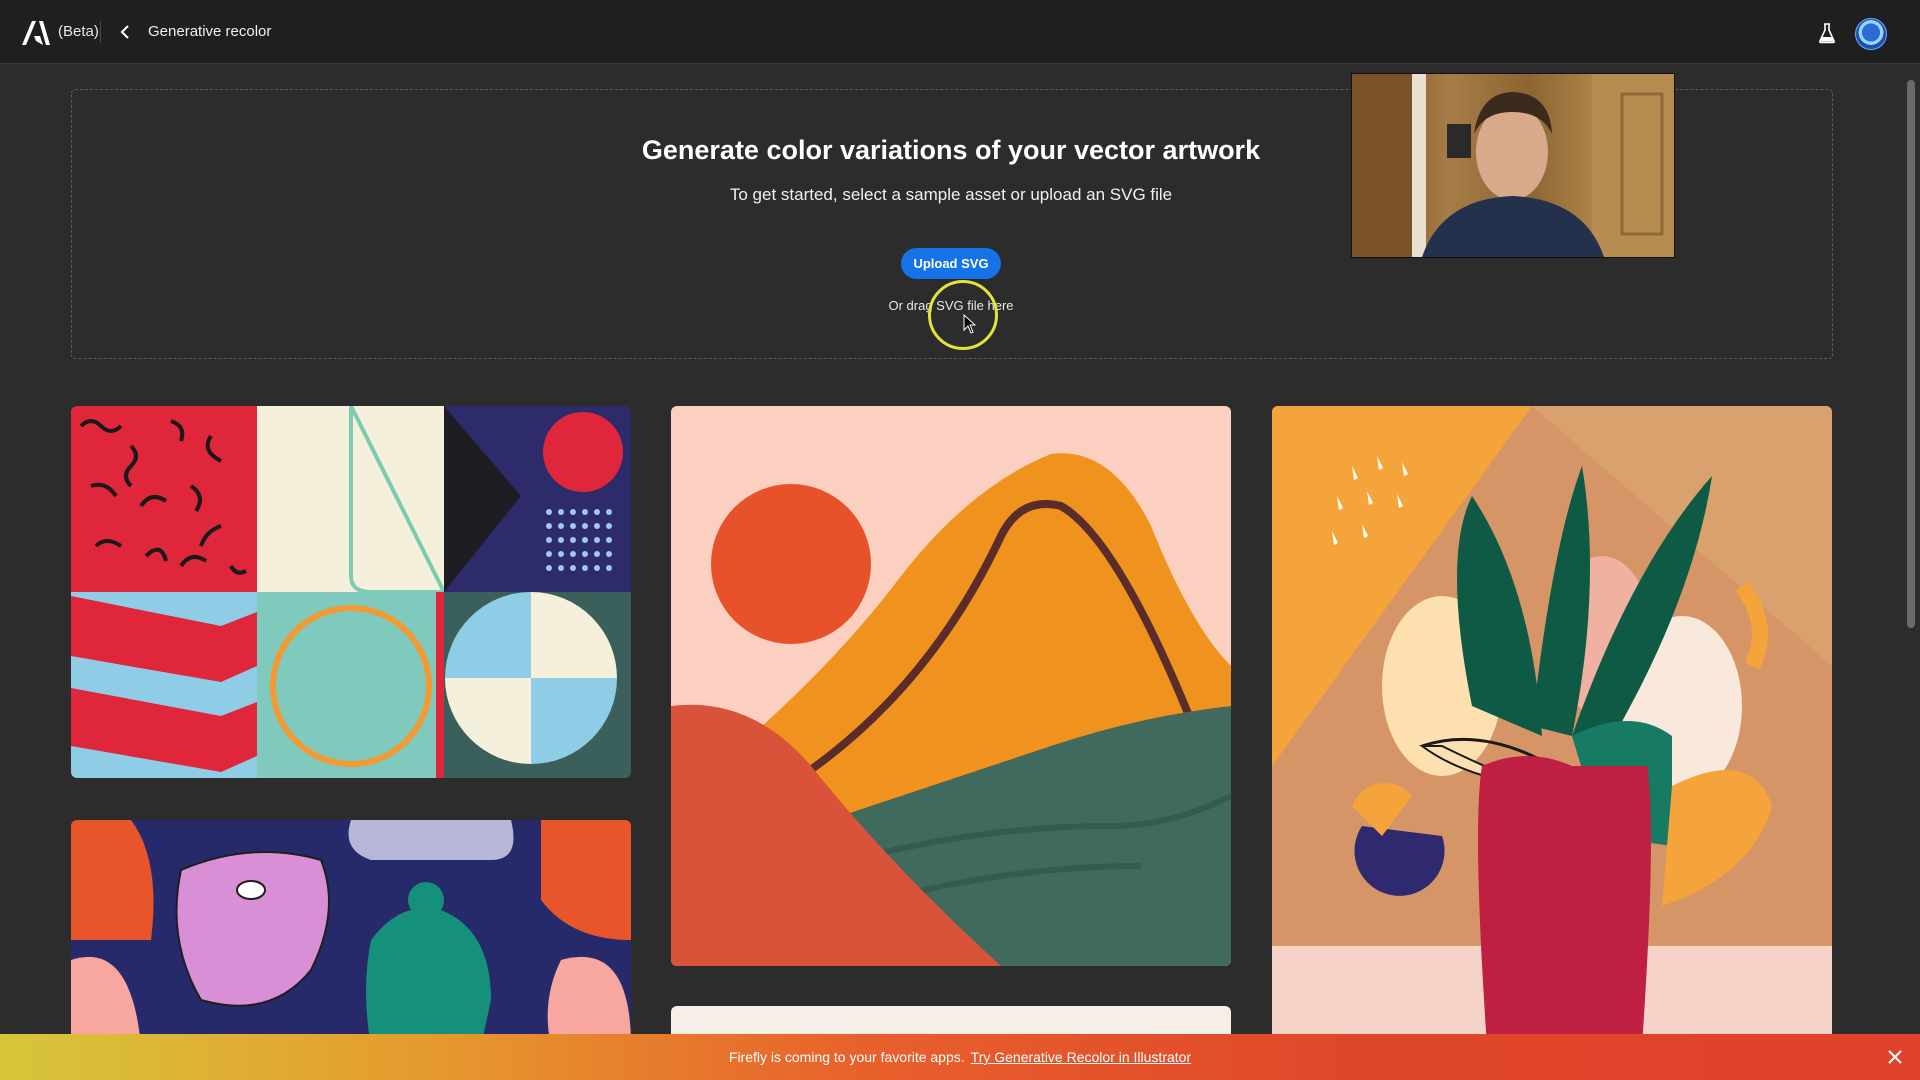  Describe the element at coordinates (846, 1057) in the screenshot. I see `banner-text: Firefly is coming to your favorite apps.` at that location.